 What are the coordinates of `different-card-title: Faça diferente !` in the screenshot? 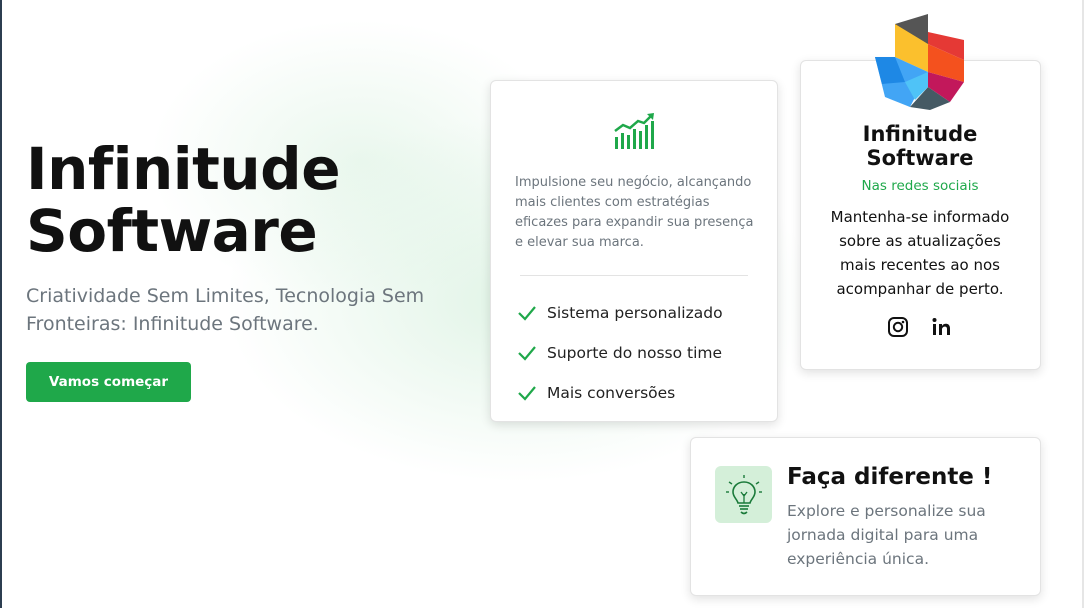 It's located at (890, 477).